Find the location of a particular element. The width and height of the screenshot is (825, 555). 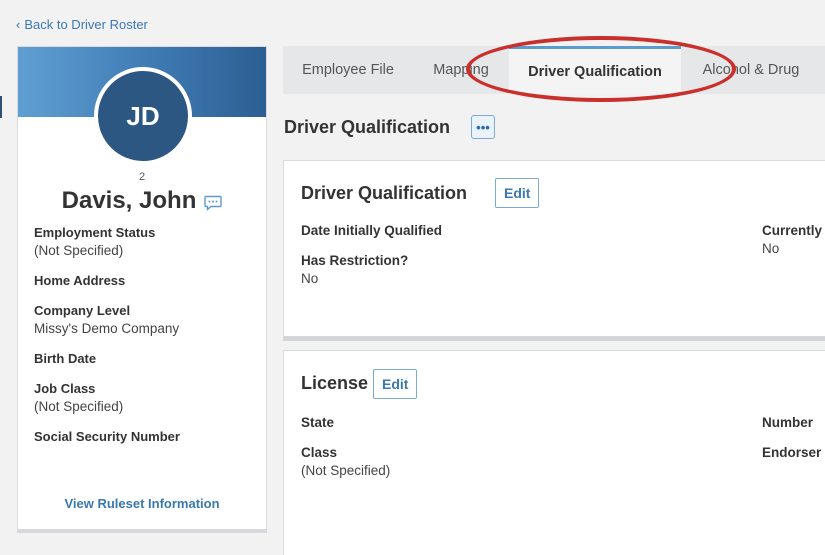

currently-label: Currently is located at coordinates (792, 230).